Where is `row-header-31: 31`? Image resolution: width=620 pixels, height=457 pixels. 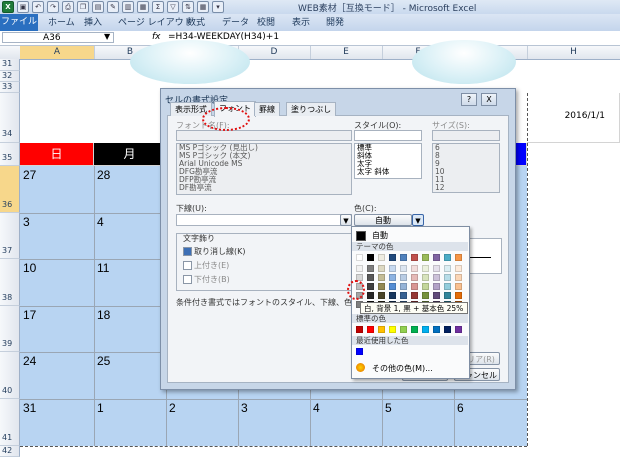
row-header-31: 31 is located at coordinates (10, 65).